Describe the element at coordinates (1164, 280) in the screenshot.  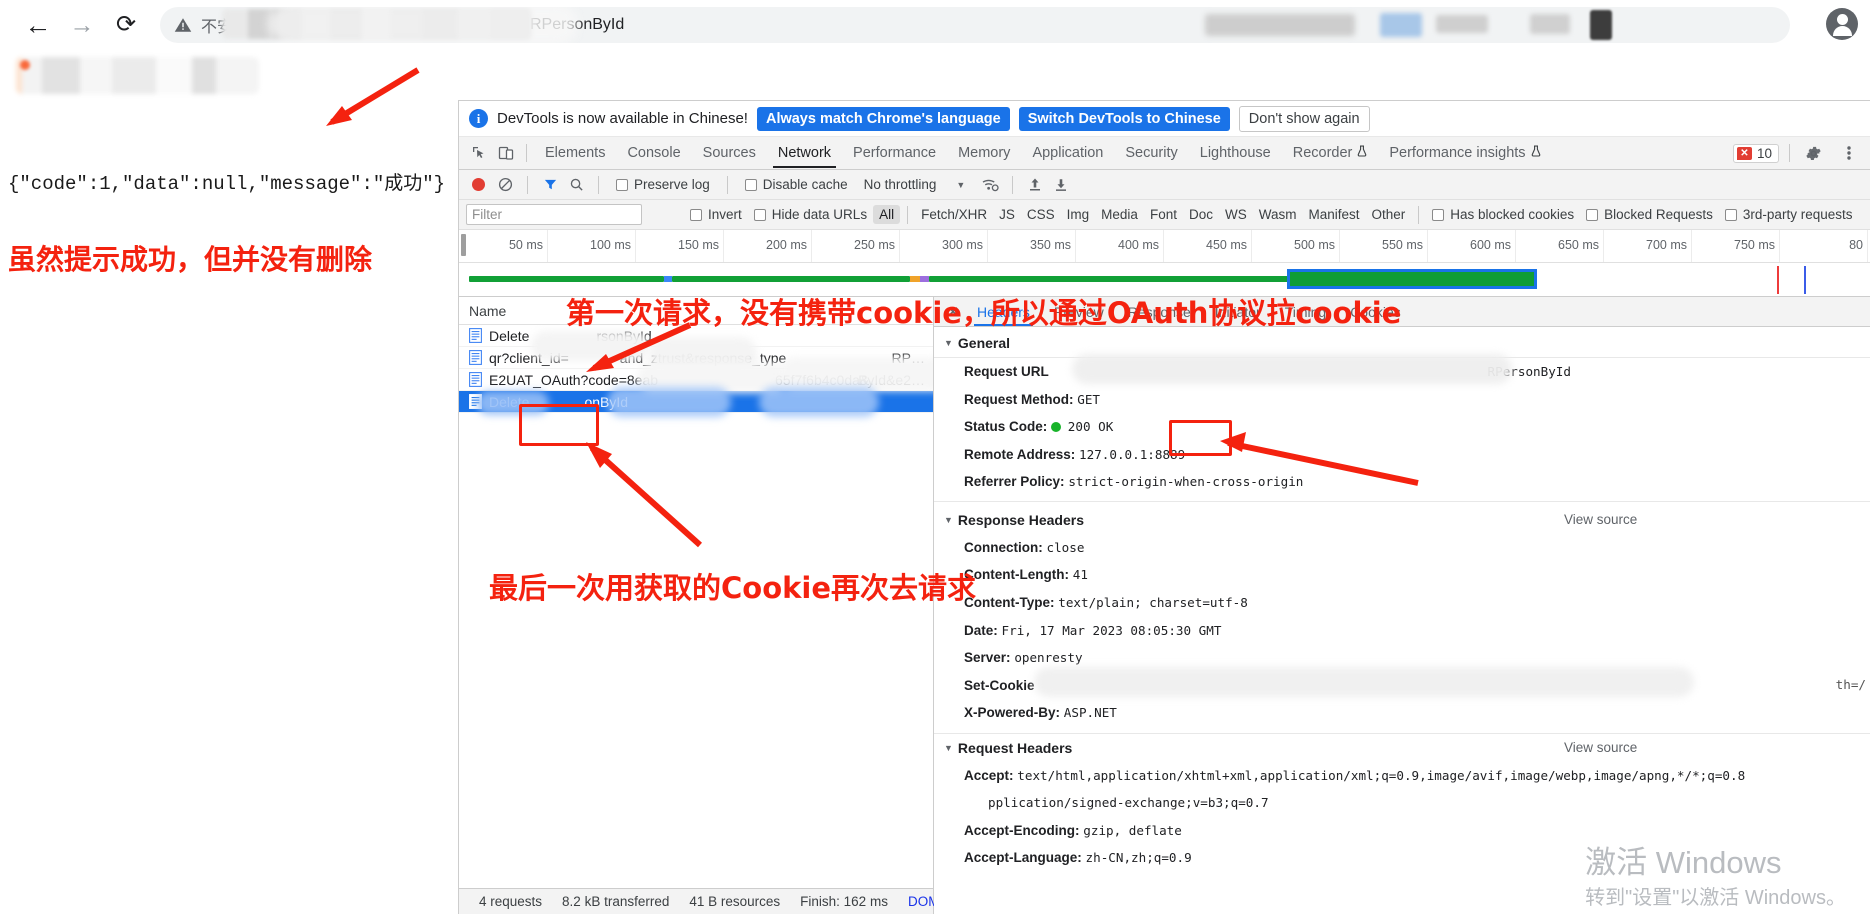
I see `network-overview` at that location.